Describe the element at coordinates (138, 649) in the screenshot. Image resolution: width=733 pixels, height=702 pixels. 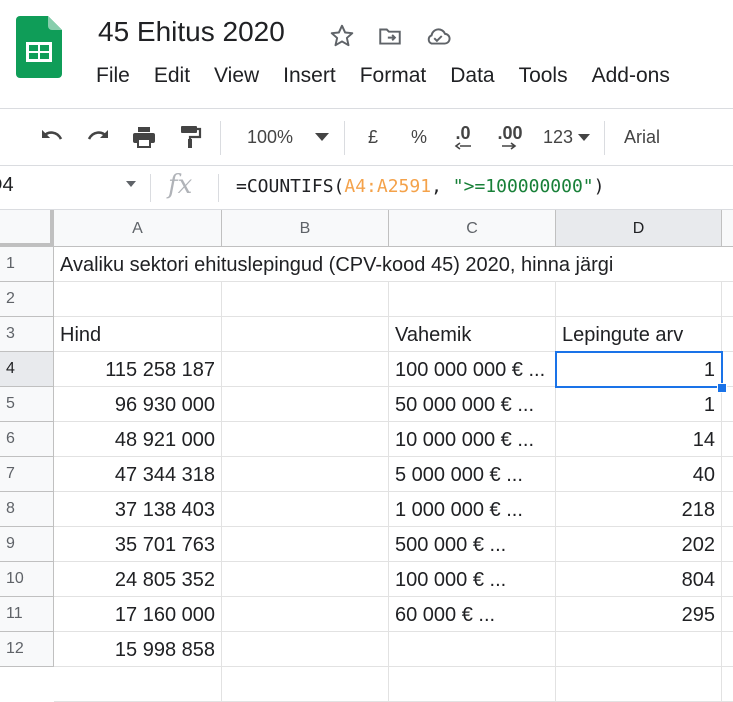
I see `cell-a-value: 15 998 858` at that location.